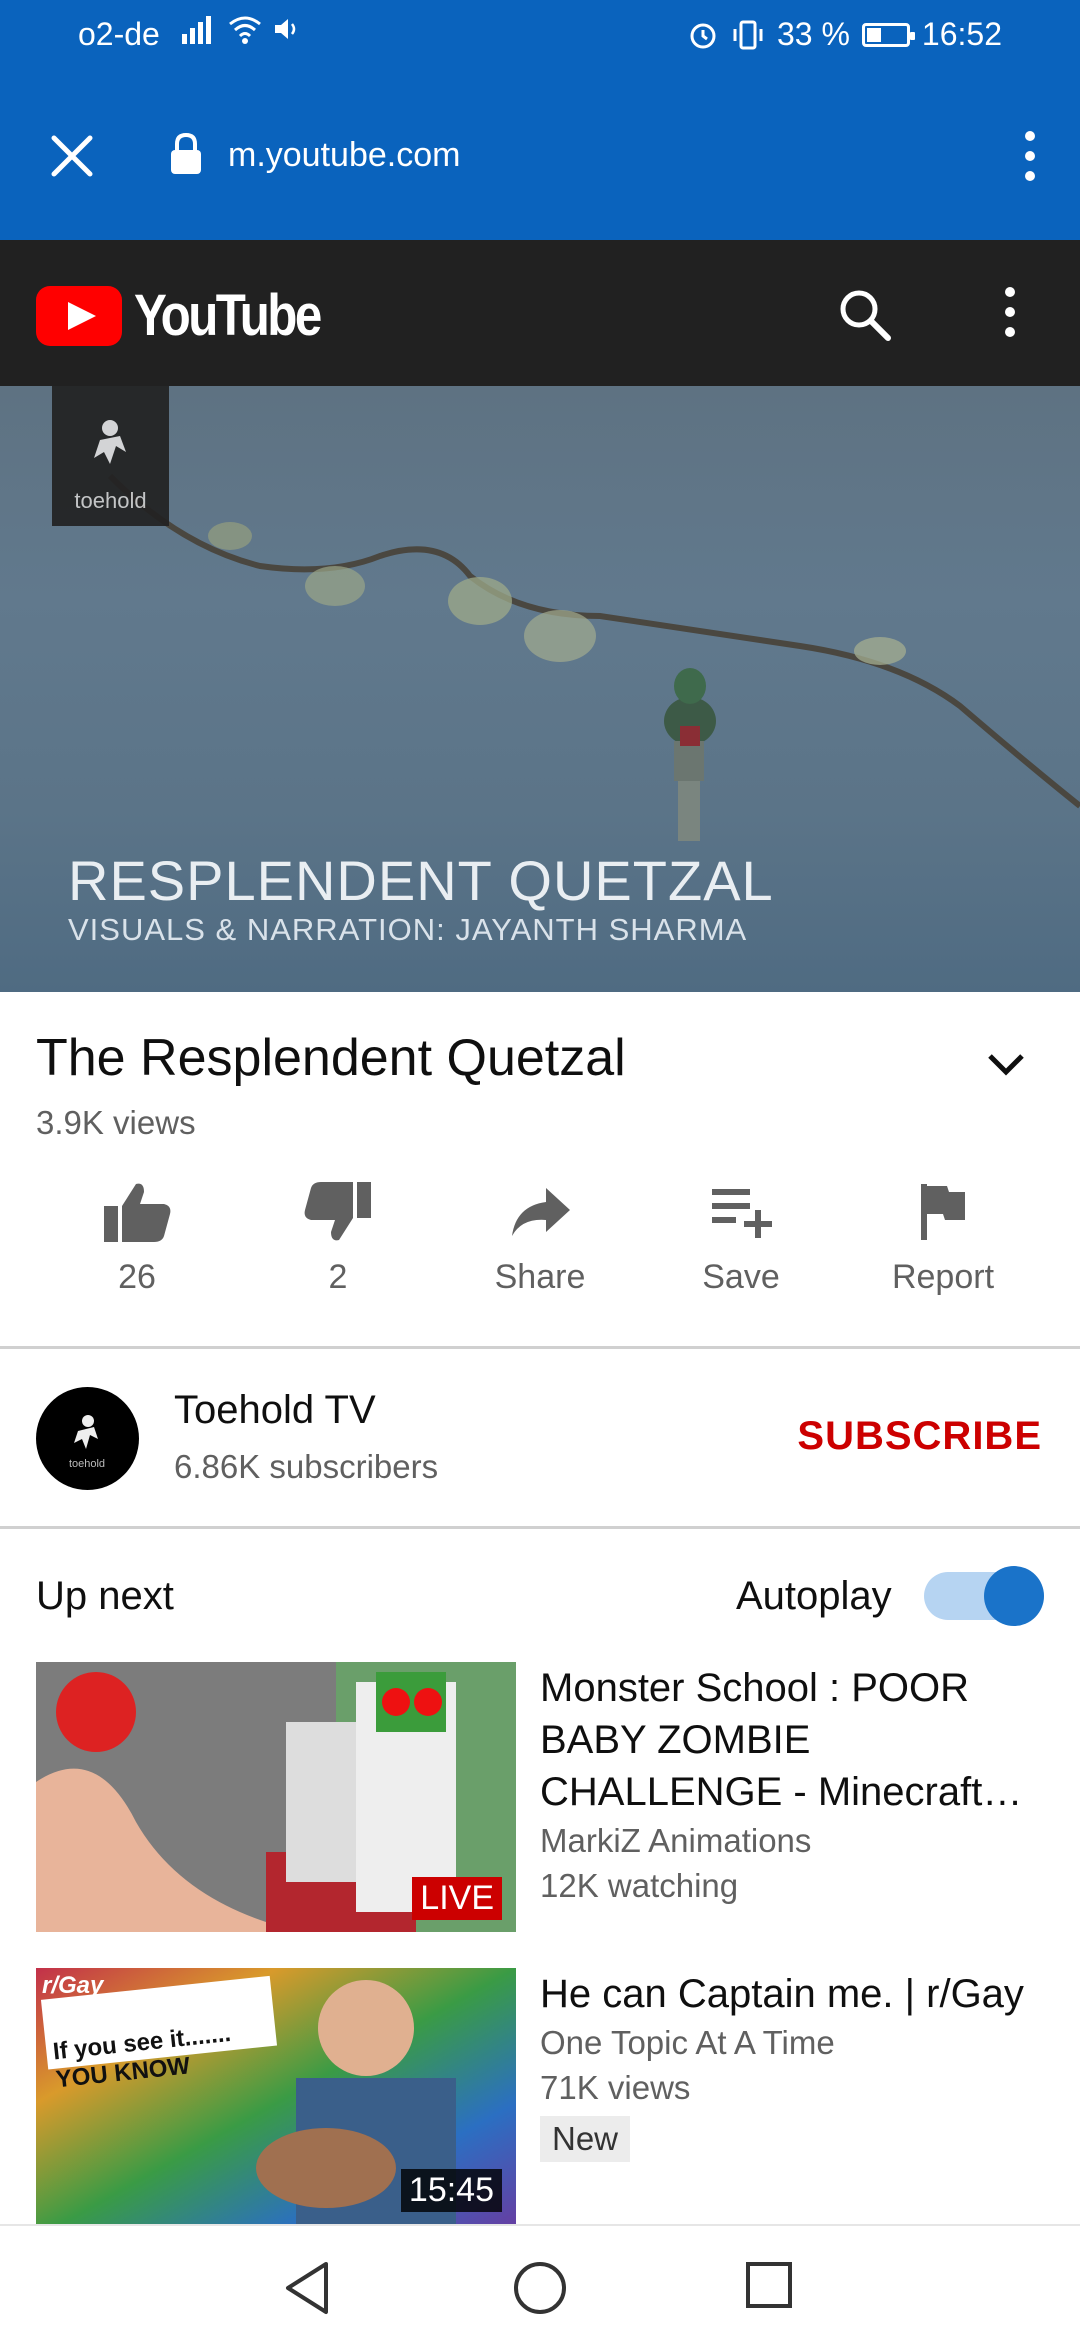  What do you see at coordinates (741, 1277) in the screenshot?
I see `save-label: Save` at bounding box center [741, 1277].